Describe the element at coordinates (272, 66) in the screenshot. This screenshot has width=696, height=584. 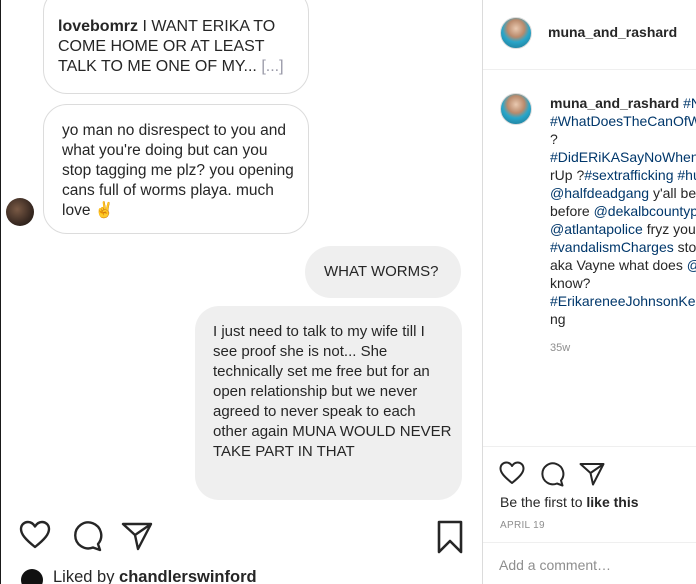
I see `message-ellipsis: [...]` at that location.